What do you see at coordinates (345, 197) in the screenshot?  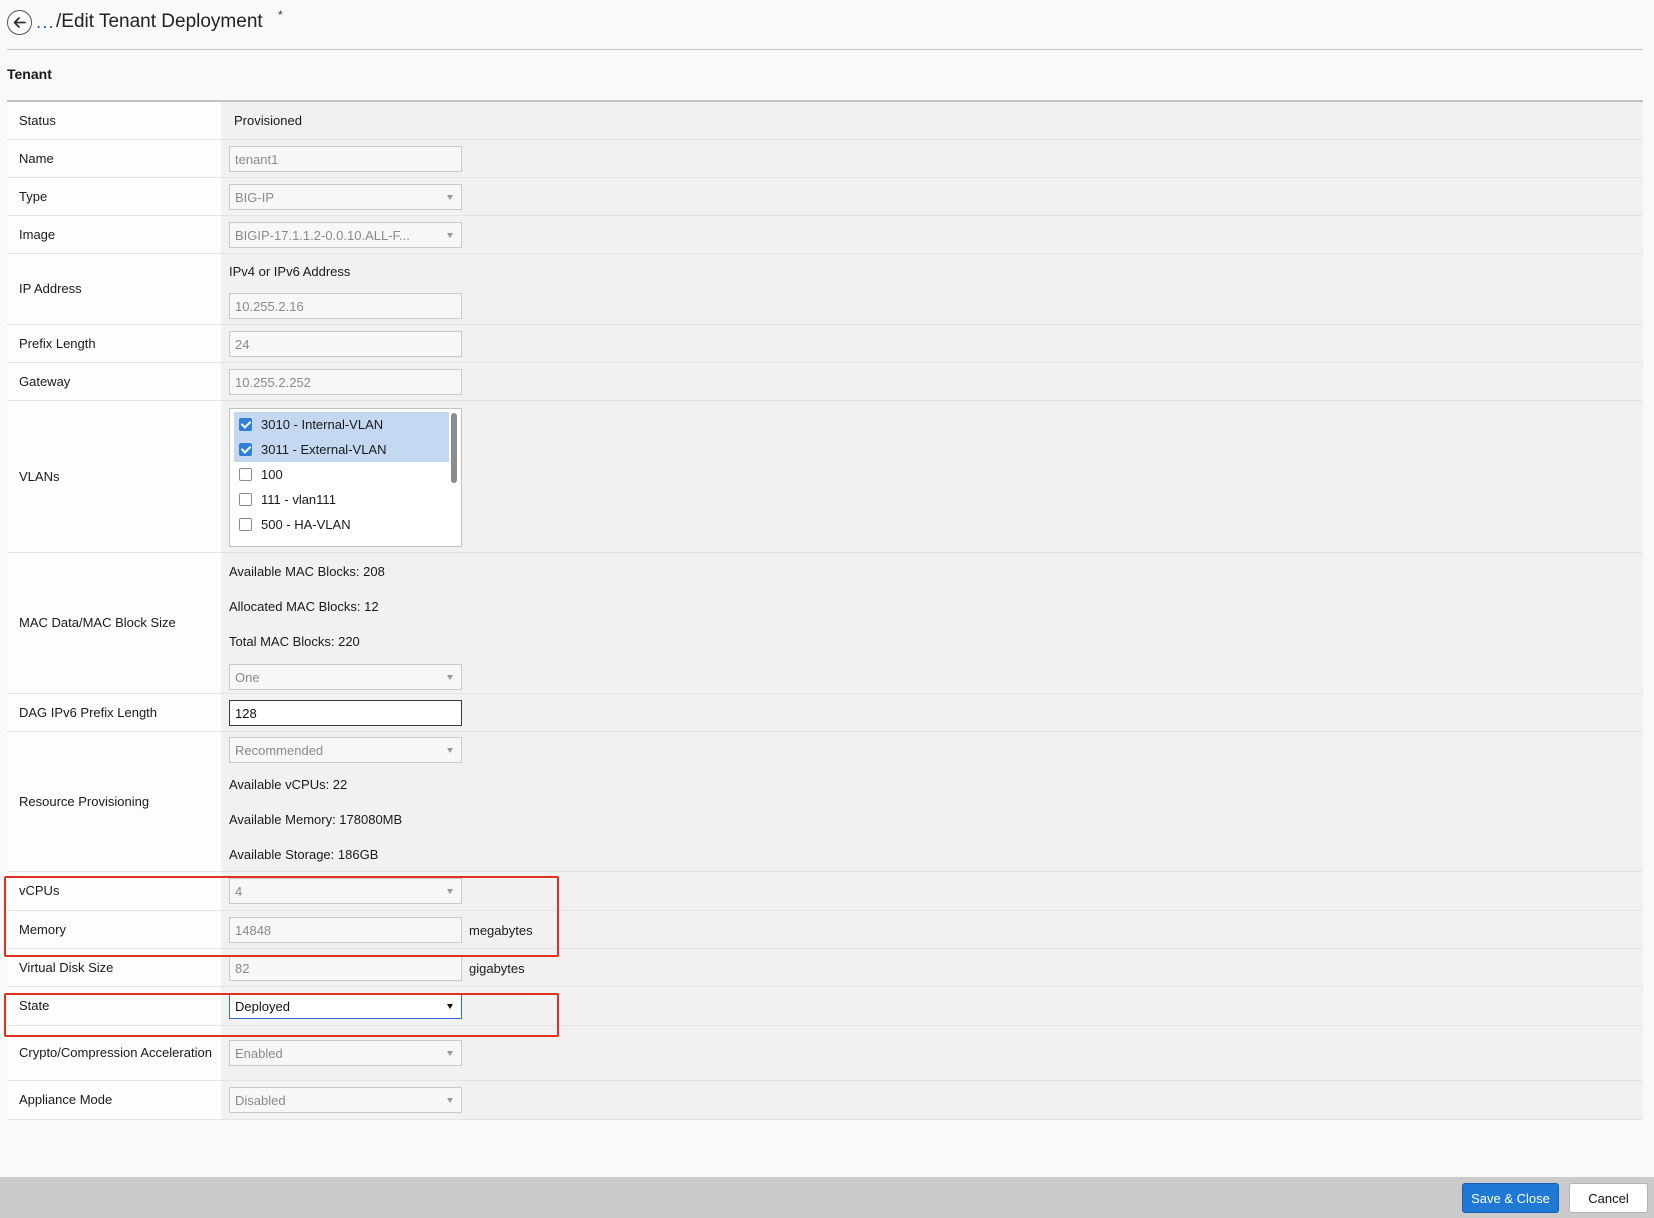 I see `type-select: BIG-IP` at bounding box center [345, 197].